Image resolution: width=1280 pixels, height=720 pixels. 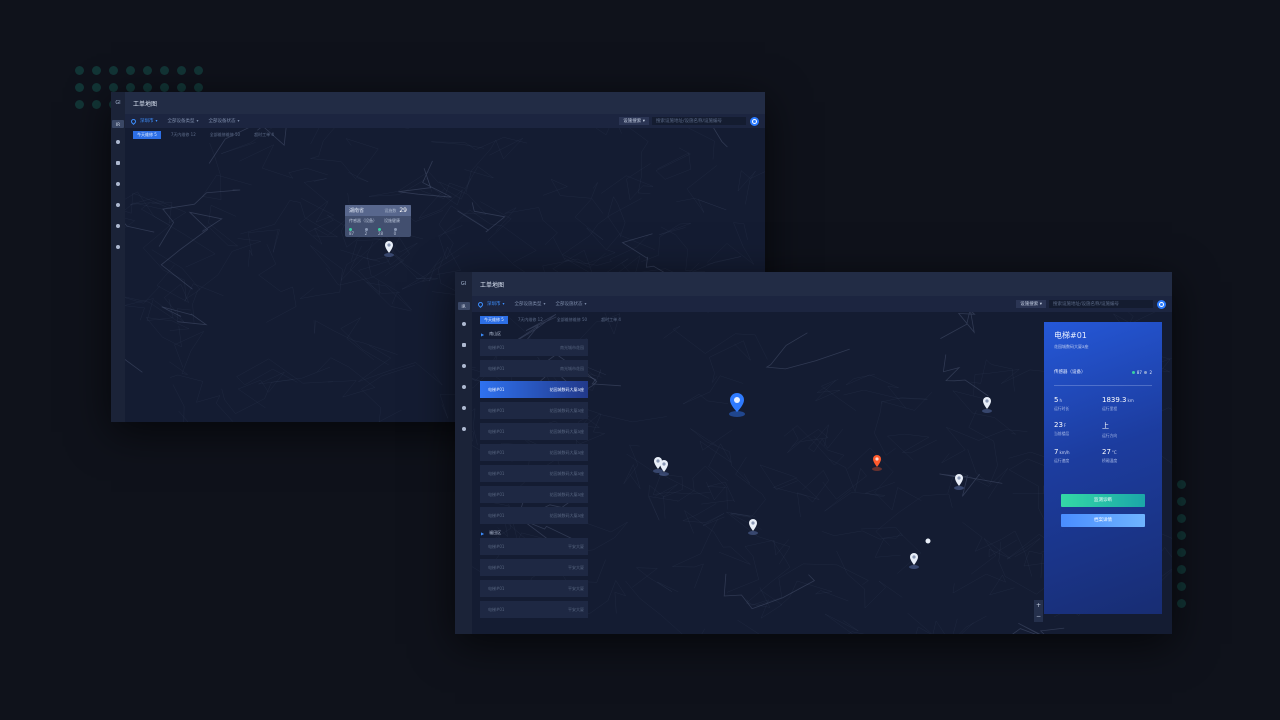 I want to click on detail-device-name: 电梯#01, so click(x=1070, y=335).